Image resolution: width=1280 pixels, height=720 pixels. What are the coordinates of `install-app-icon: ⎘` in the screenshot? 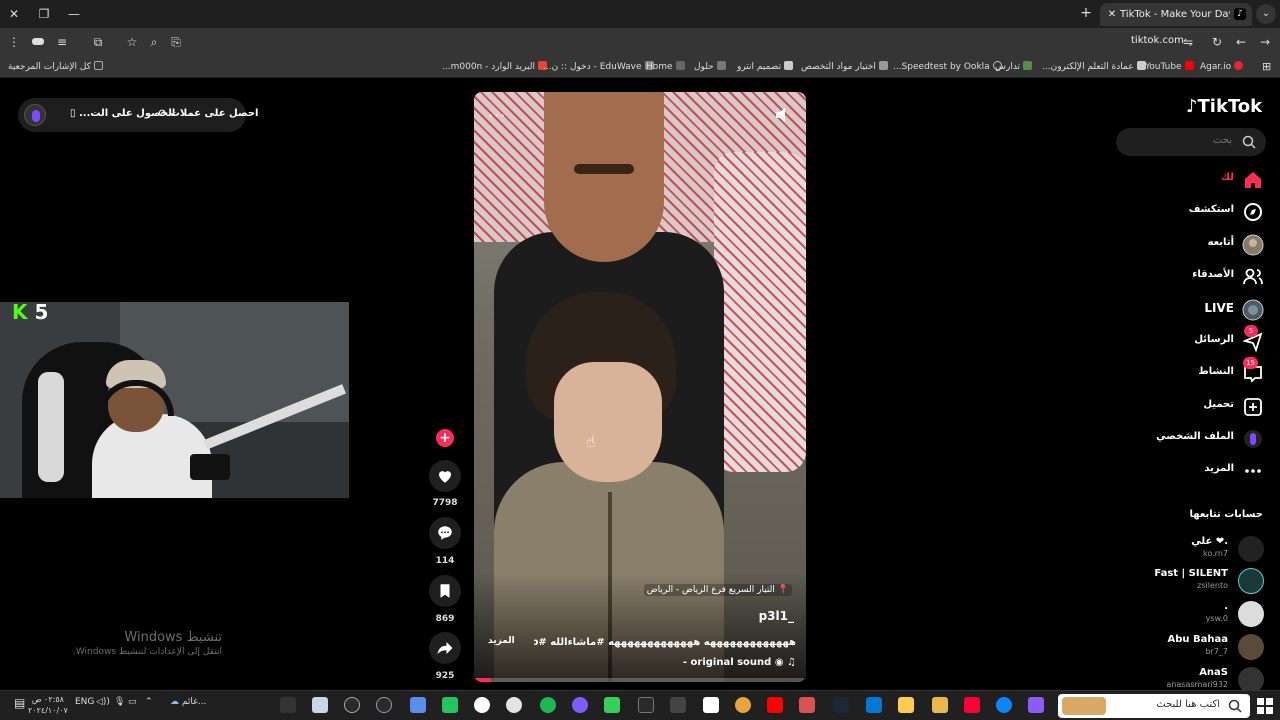 It's located at (176, 42).